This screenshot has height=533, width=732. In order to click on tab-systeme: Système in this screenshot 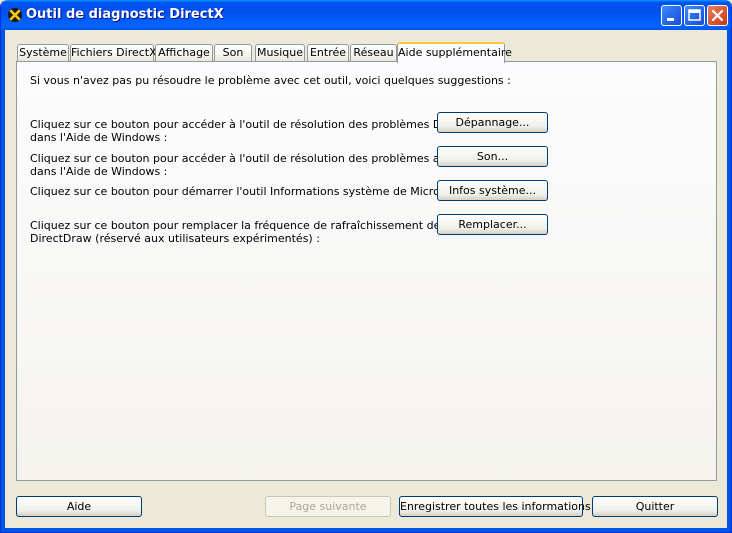, I will do `click(43, 53)`.